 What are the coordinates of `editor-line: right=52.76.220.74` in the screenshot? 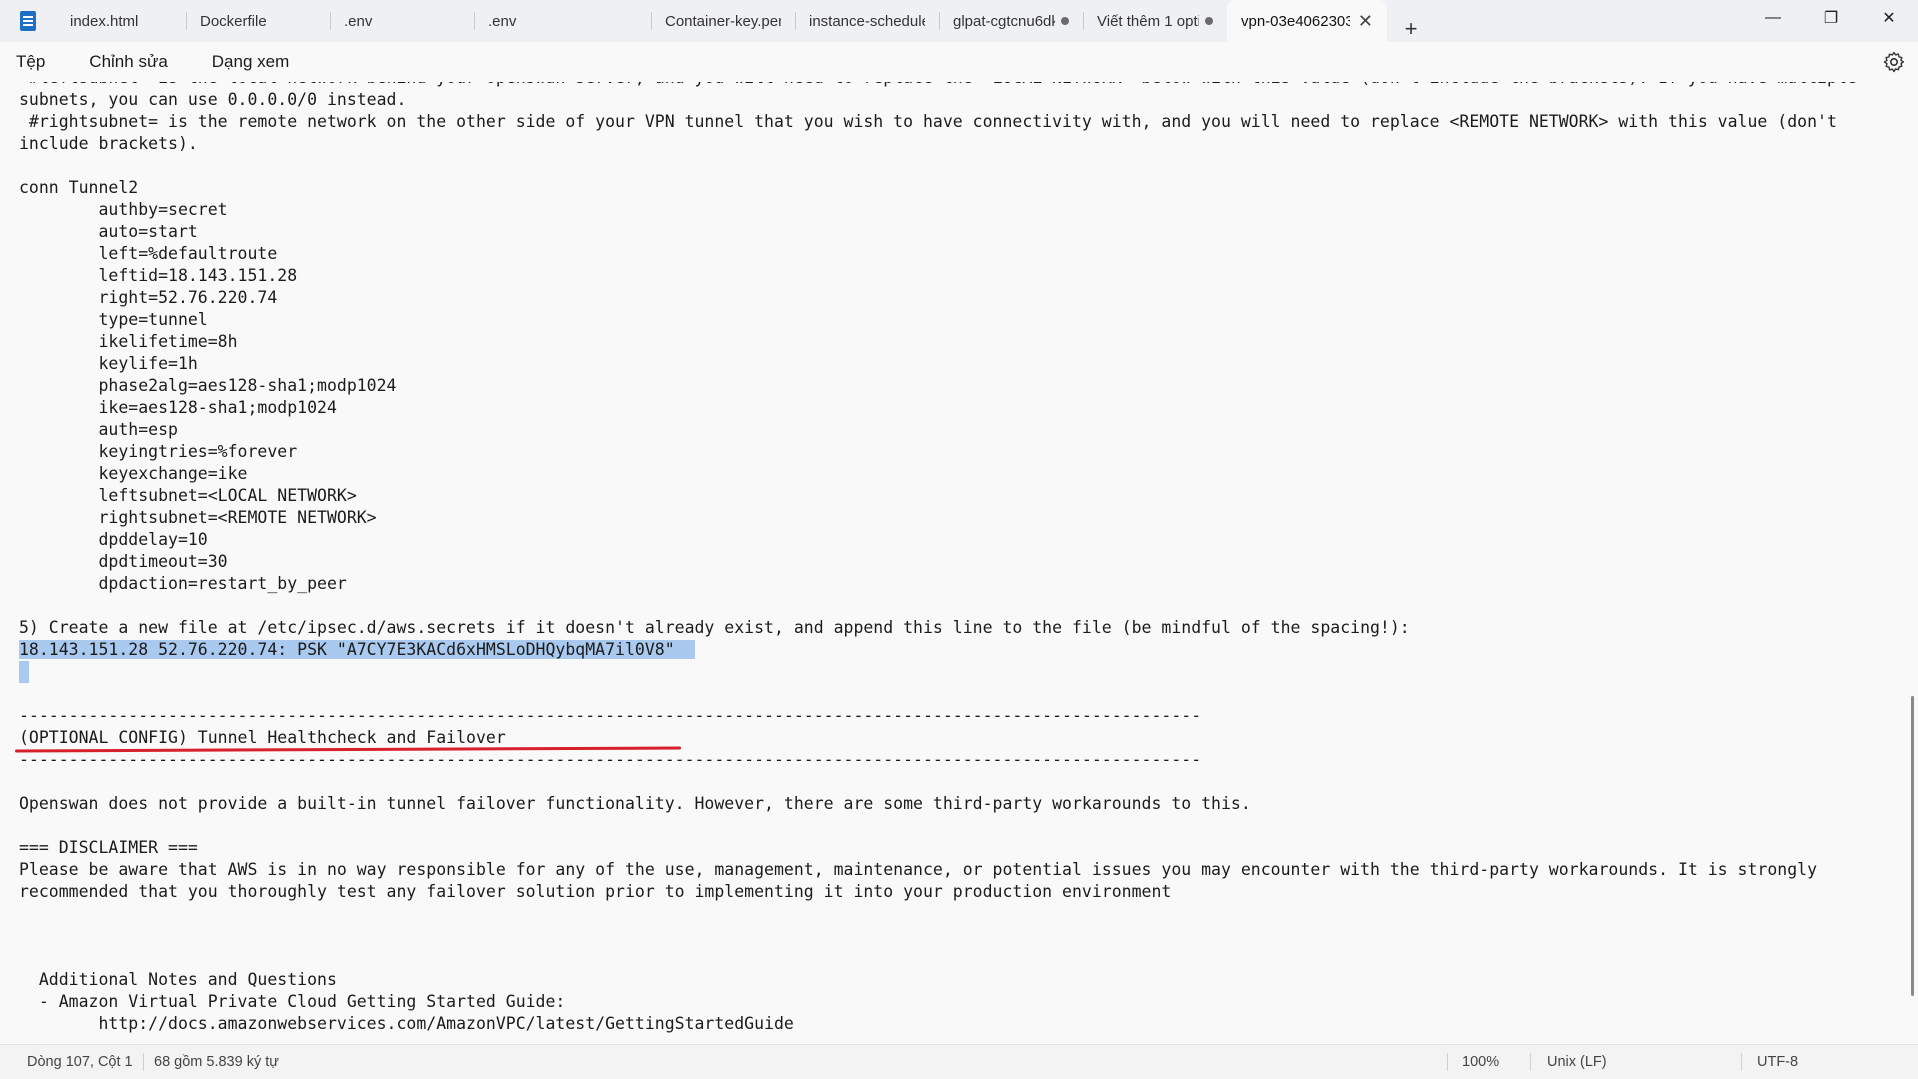 It's located at (148, 297).